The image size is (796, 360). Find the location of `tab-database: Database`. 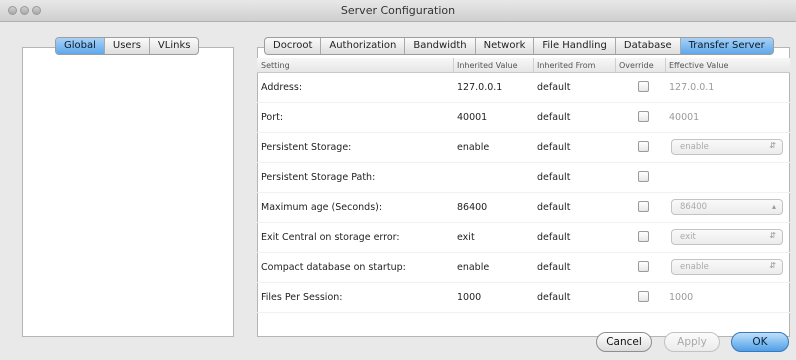

tab-database: Database is located at coordinates (648, 46).